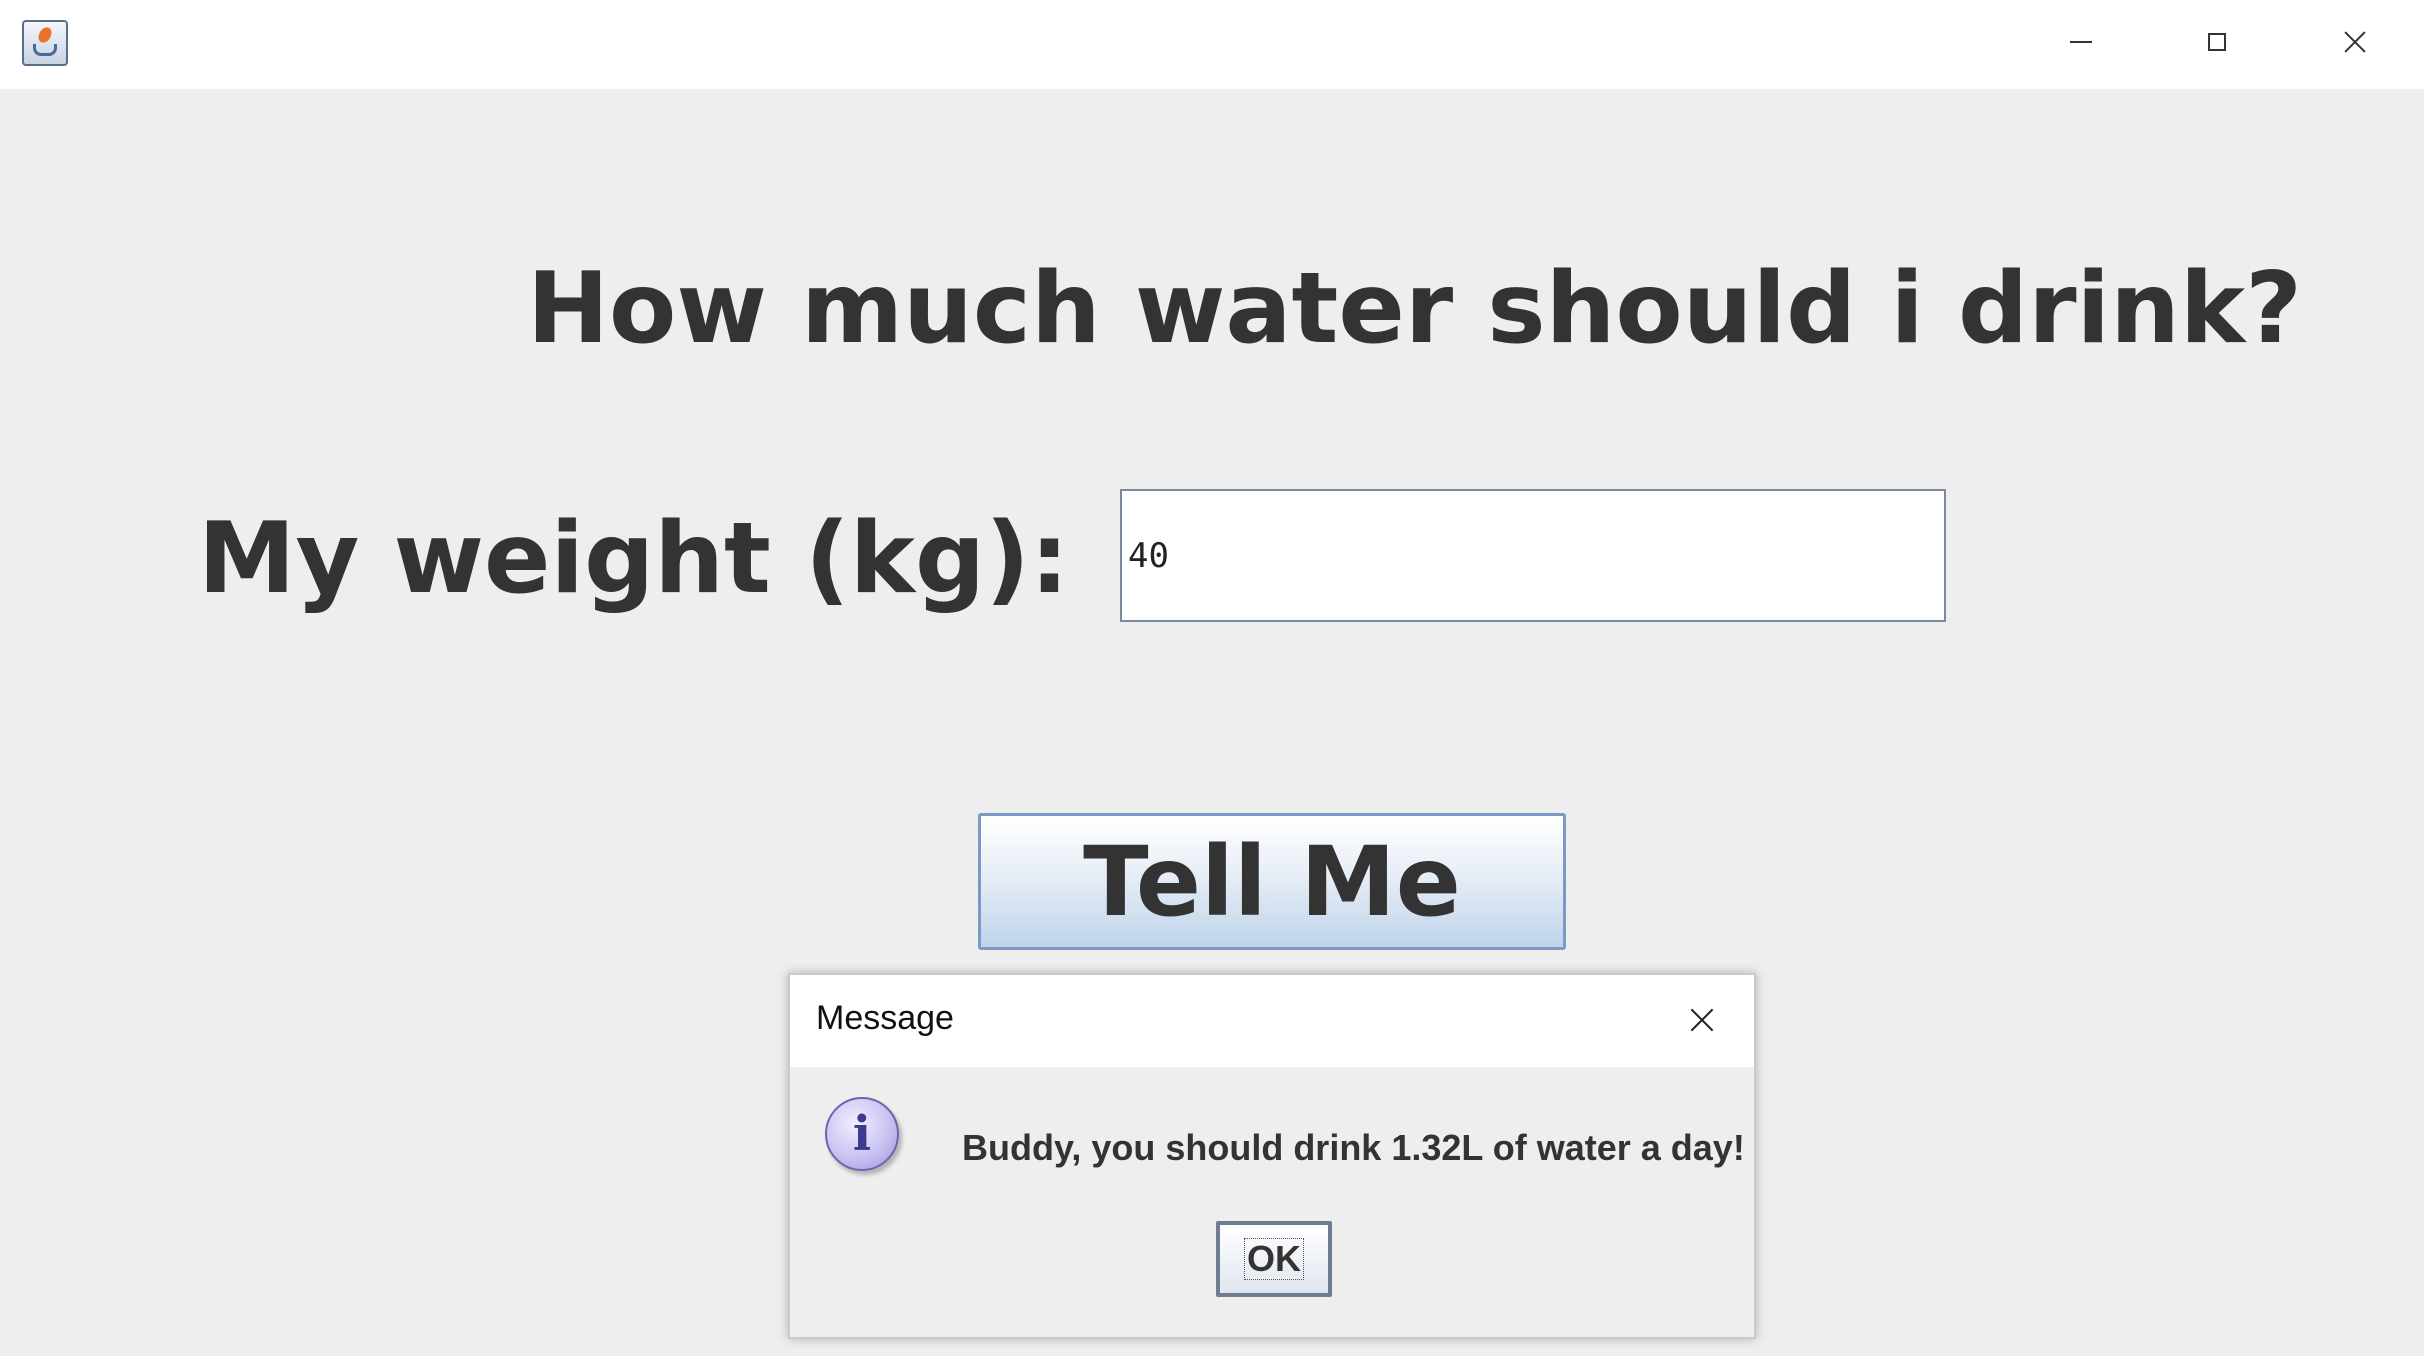 The image size is (2424, 1356). I want to click on close-window-button, so click(2355, 42).